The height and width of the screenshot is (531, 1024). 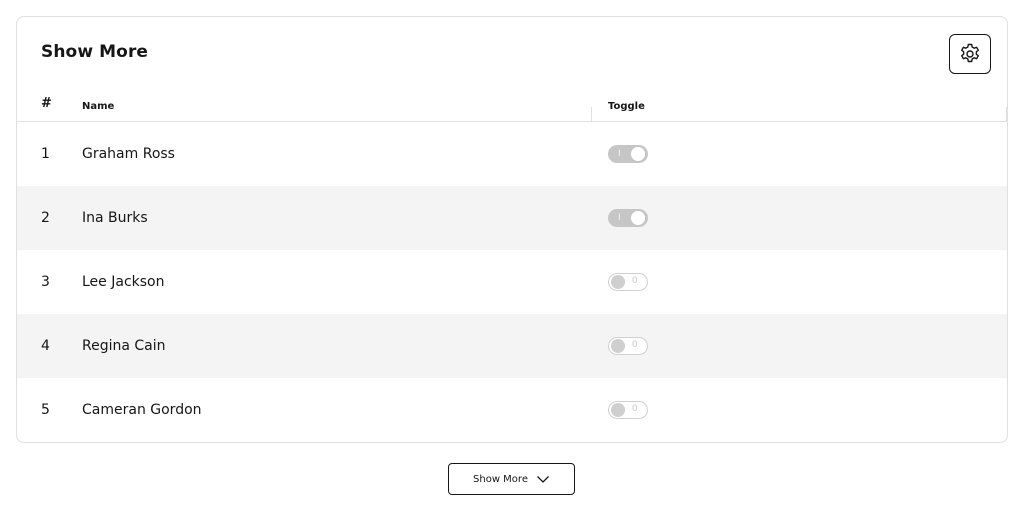 I want to click on table-row: 4 Regina Cain 0, so click(x=512, y=346).